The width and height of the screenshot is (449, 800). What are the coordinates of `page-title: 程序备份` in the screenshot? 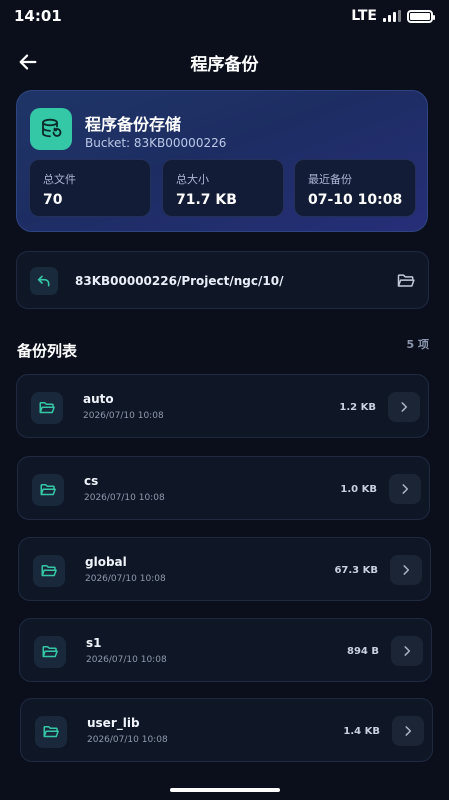 It's located at (224, 64).